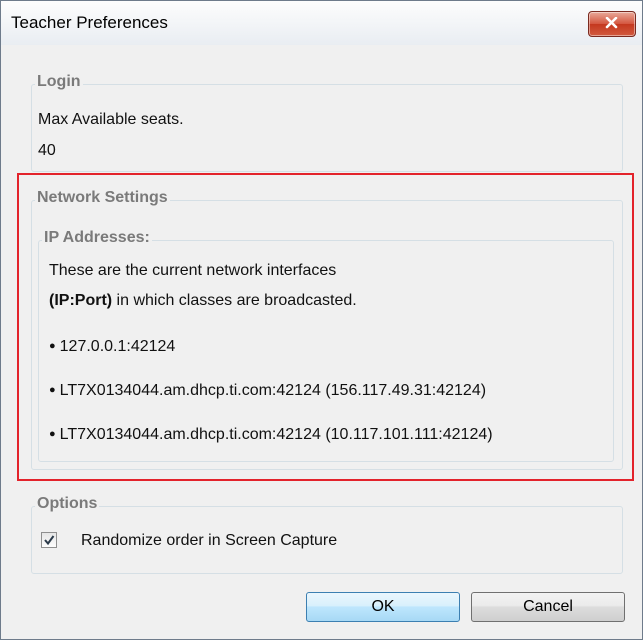 The height and width of the screenshot is (640, 643). What do you see at coordinates (89, 22) in the screenshot?
I see `window-title: Teacher Preferences` at bounding box center [89, 22].